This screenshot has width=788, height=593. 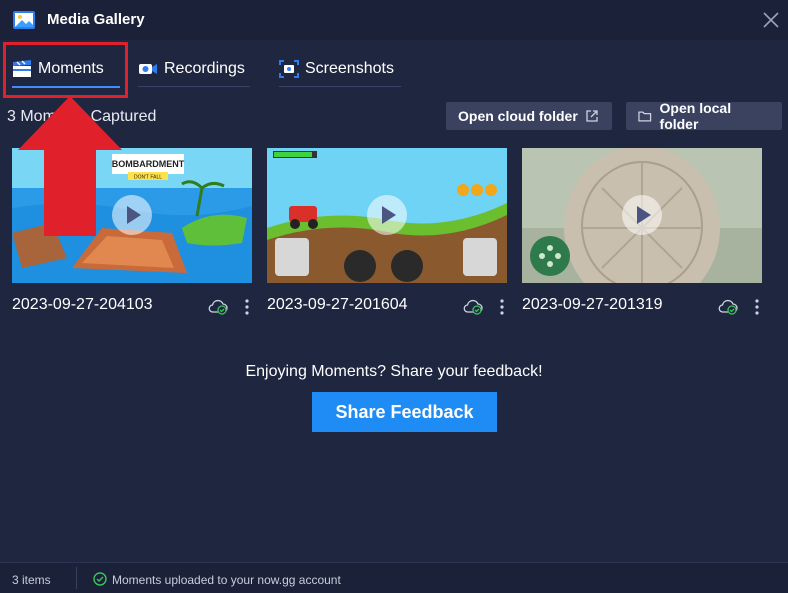 I want to click on external-link-icon, so click(x=592, y=116).